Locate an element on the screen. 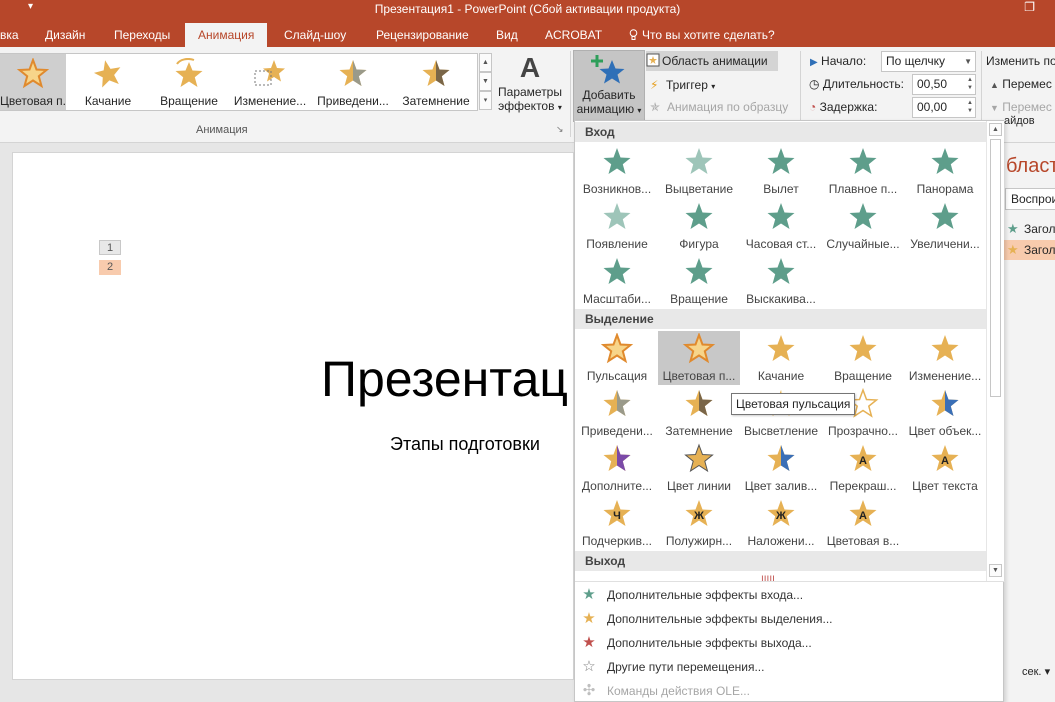 This screenshot has height=702, width=1055. lightning-icon: ⚡ is located at coordinates (654, 85).